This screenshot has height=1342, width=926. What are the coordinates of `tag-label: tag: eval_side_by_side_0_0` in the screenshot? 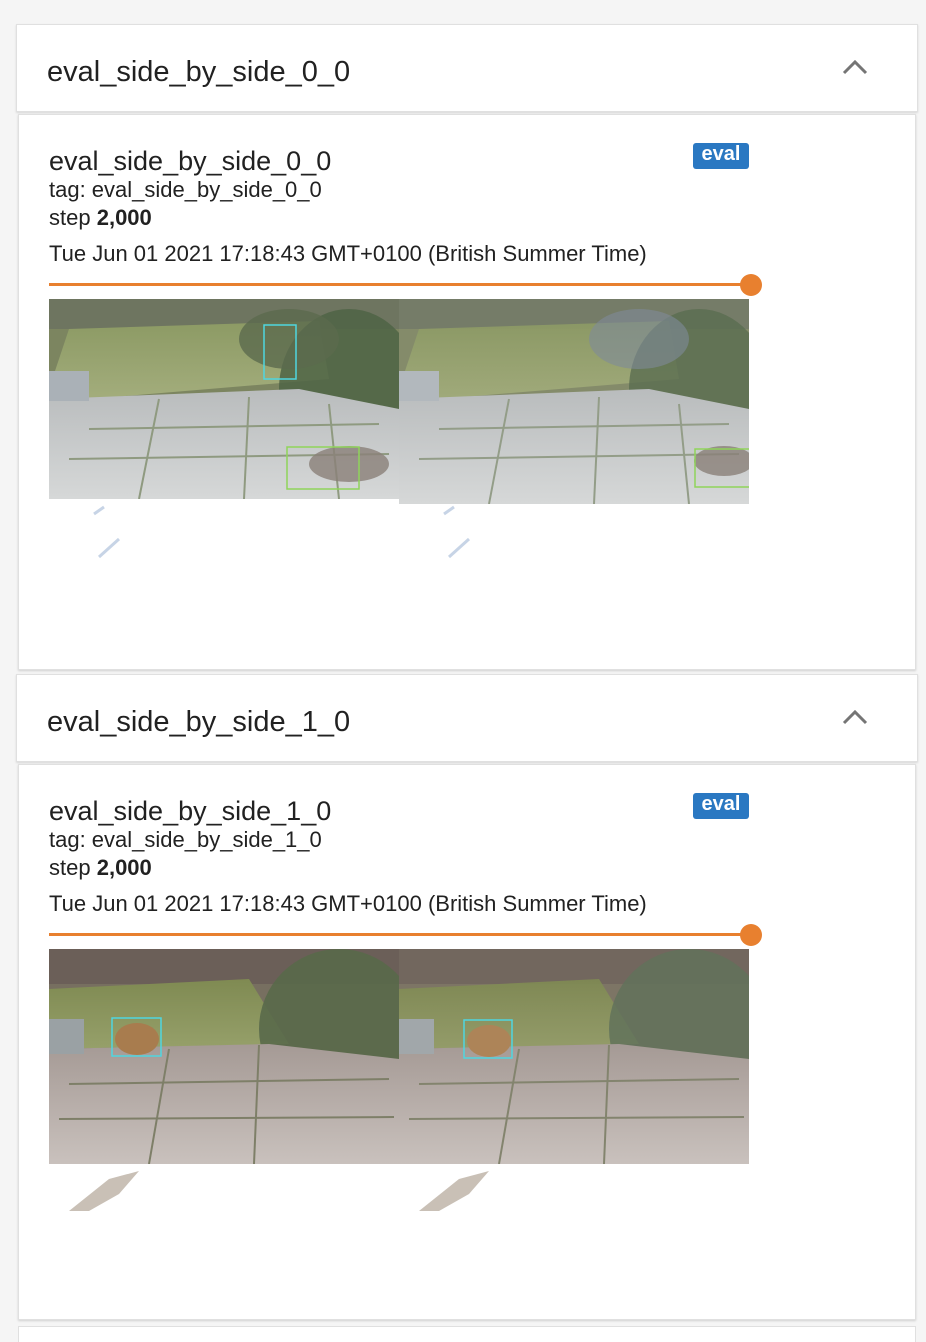 It's located at (185, 189).